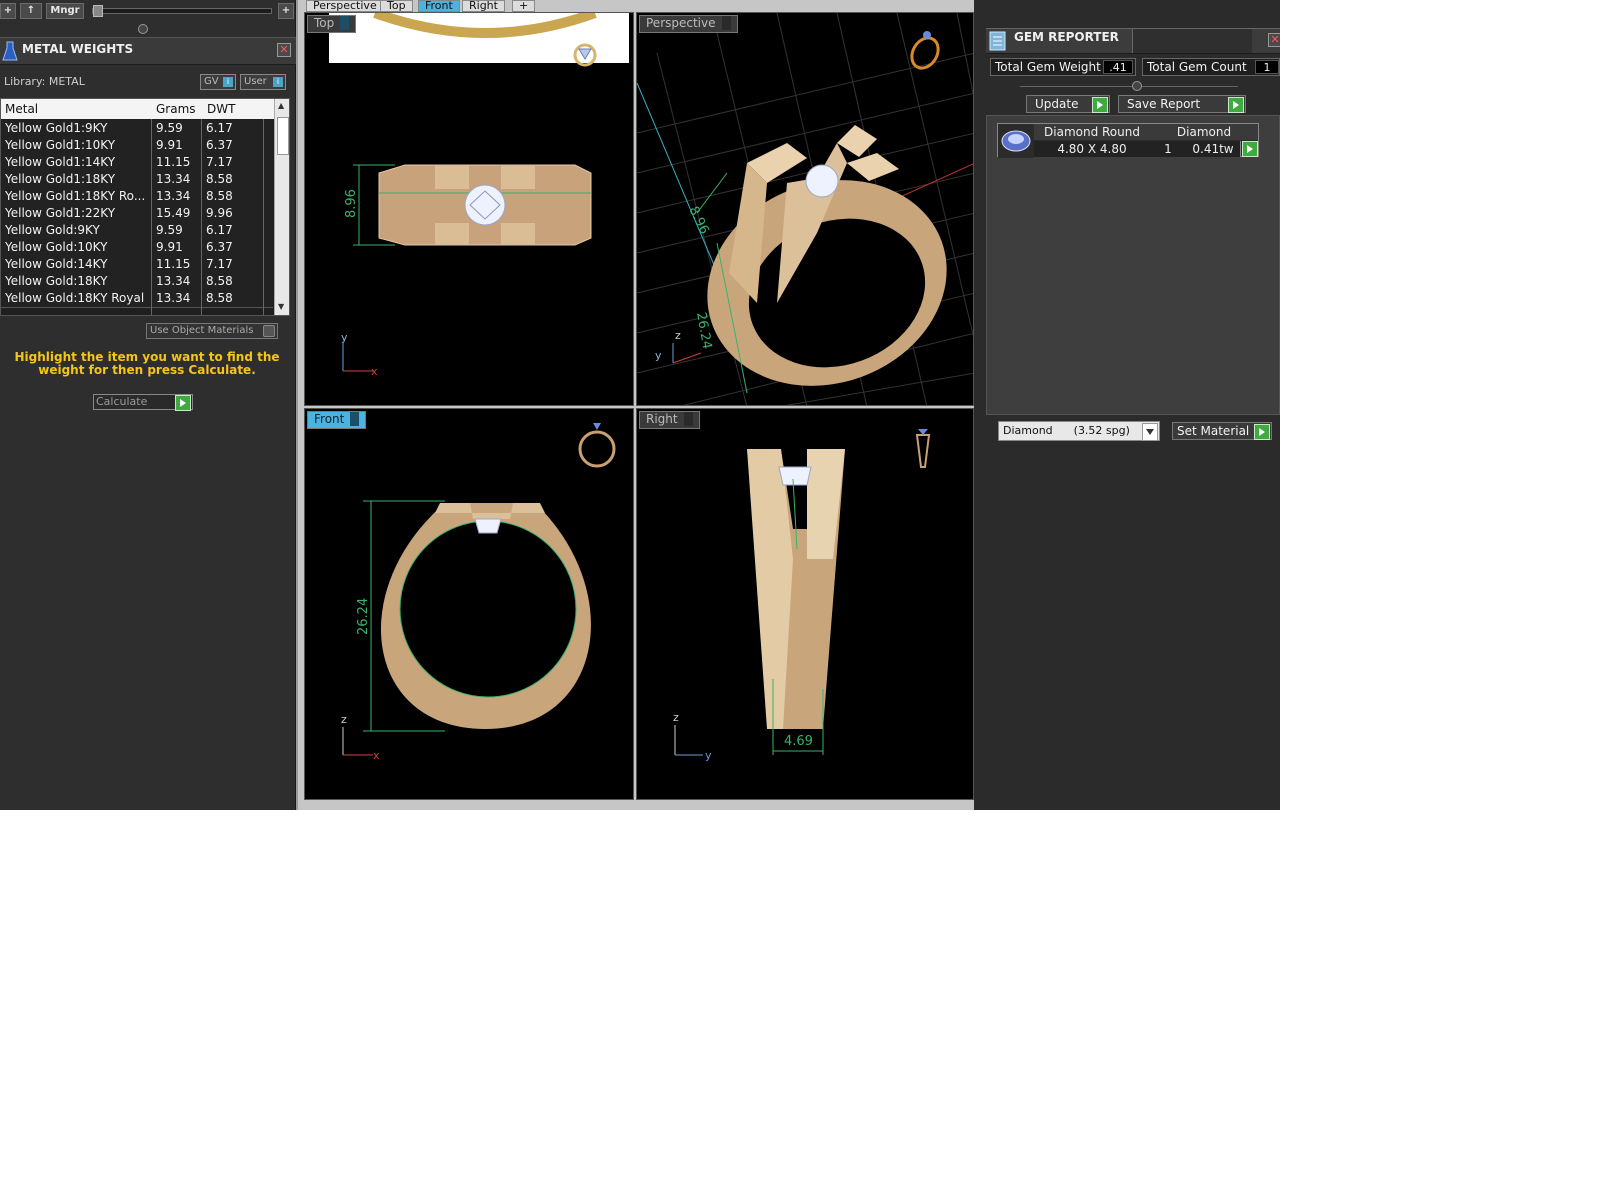  I want to click on cell-metal: Yellow Gold1:14KY, so click(60, 162).